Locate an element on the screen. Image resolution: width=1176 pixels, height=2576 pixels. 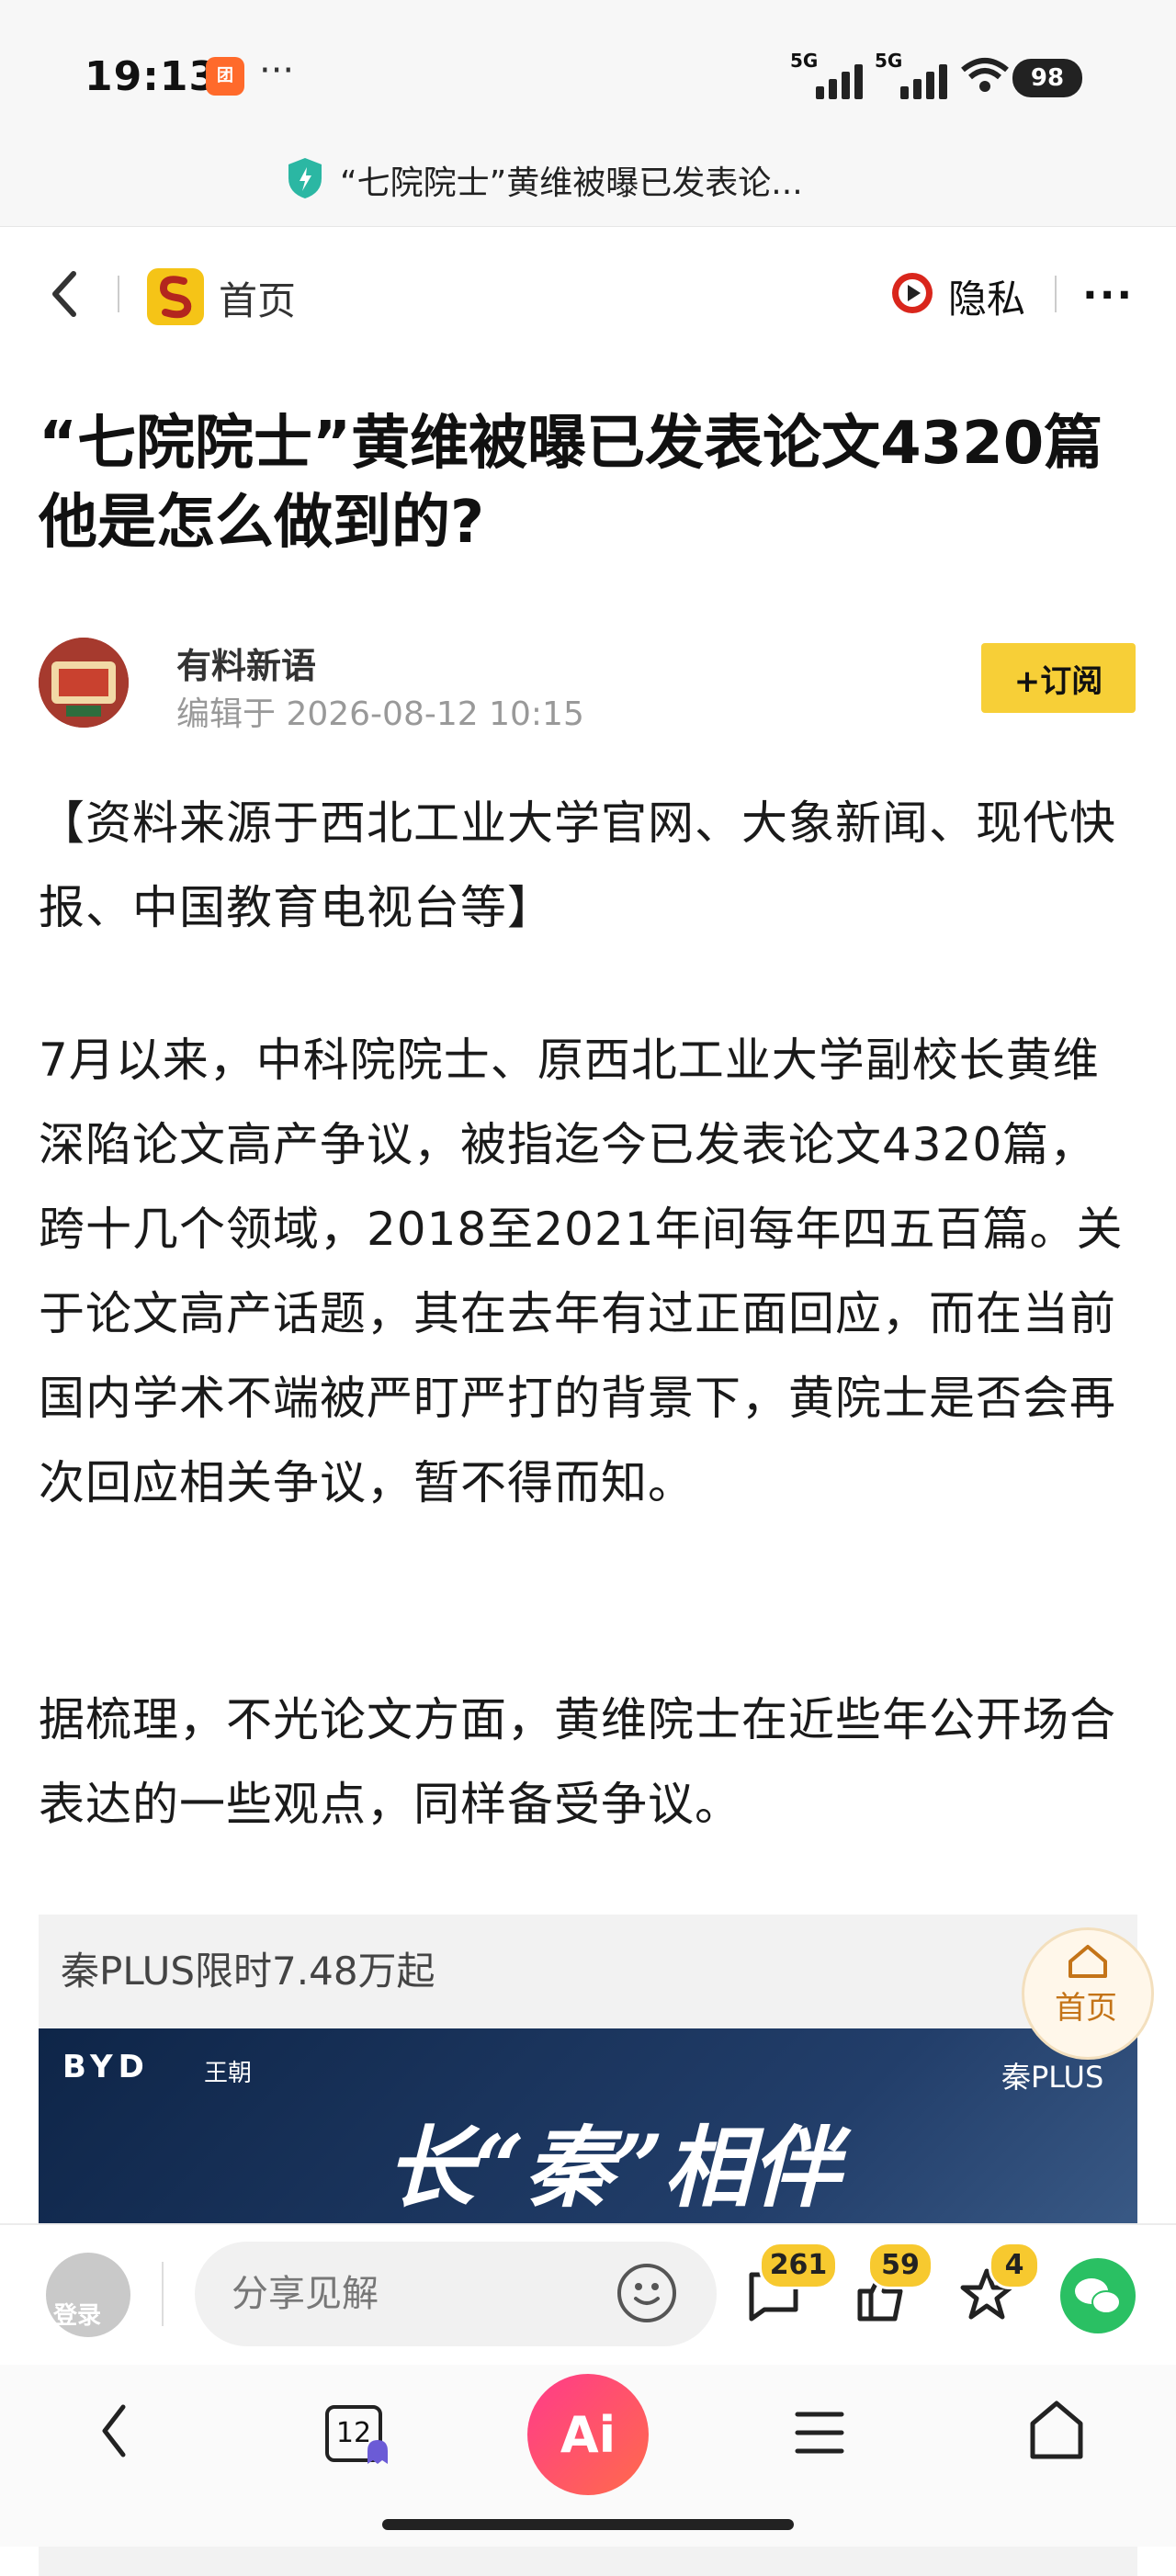
site-logo-icon is located at coordinates (175, 296).